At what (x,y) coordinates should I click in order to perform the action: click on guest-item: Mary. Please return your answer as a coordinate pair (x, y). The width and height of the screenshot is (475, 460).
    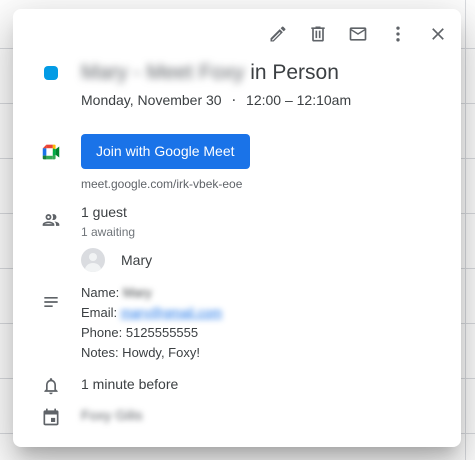
    Looking at the image, I should click on (263, 260).